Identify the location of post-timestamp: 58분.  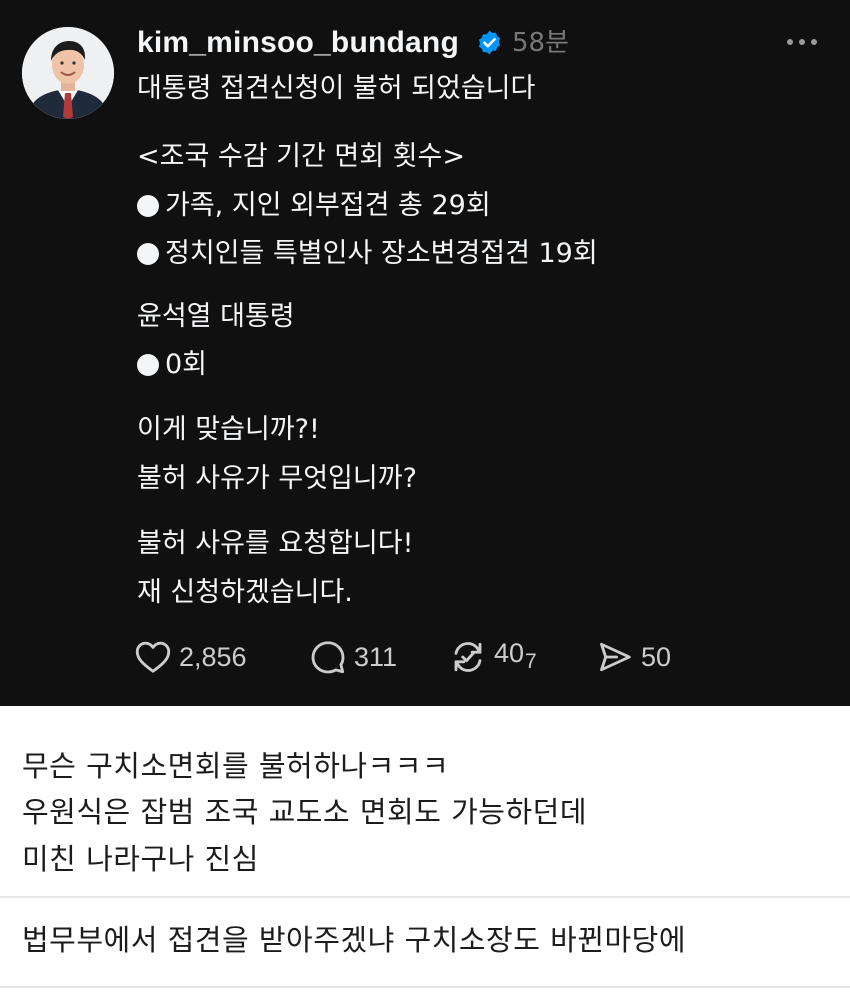
(541, 43).